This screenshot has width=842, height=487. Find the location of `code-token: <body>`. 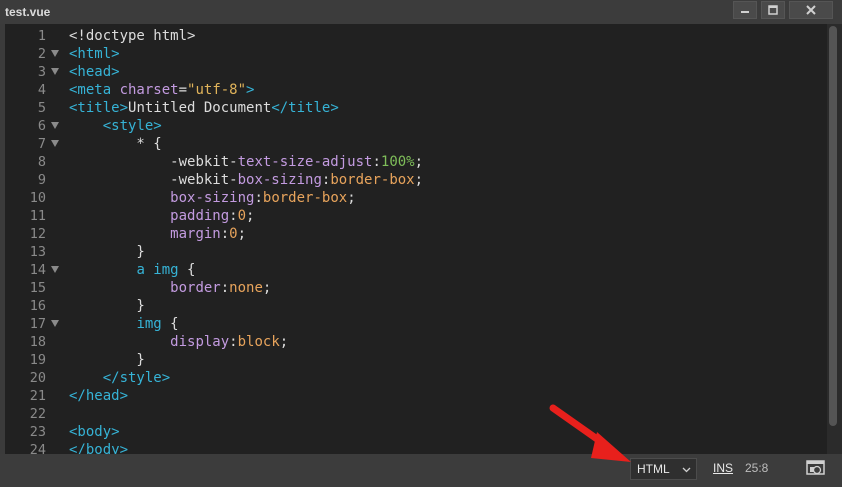

code-token: <body> is located at coordinates (94, 432).